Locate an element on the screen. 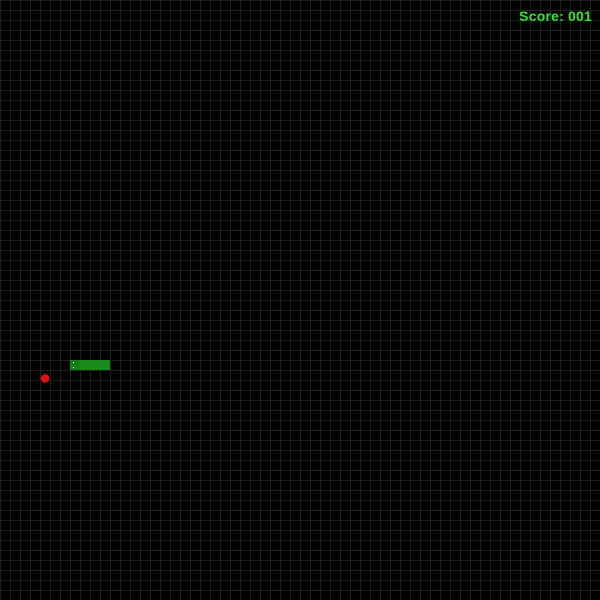 The width and height of the screenshot is (600, 600). apple-body is located at coordinates (45, 378).